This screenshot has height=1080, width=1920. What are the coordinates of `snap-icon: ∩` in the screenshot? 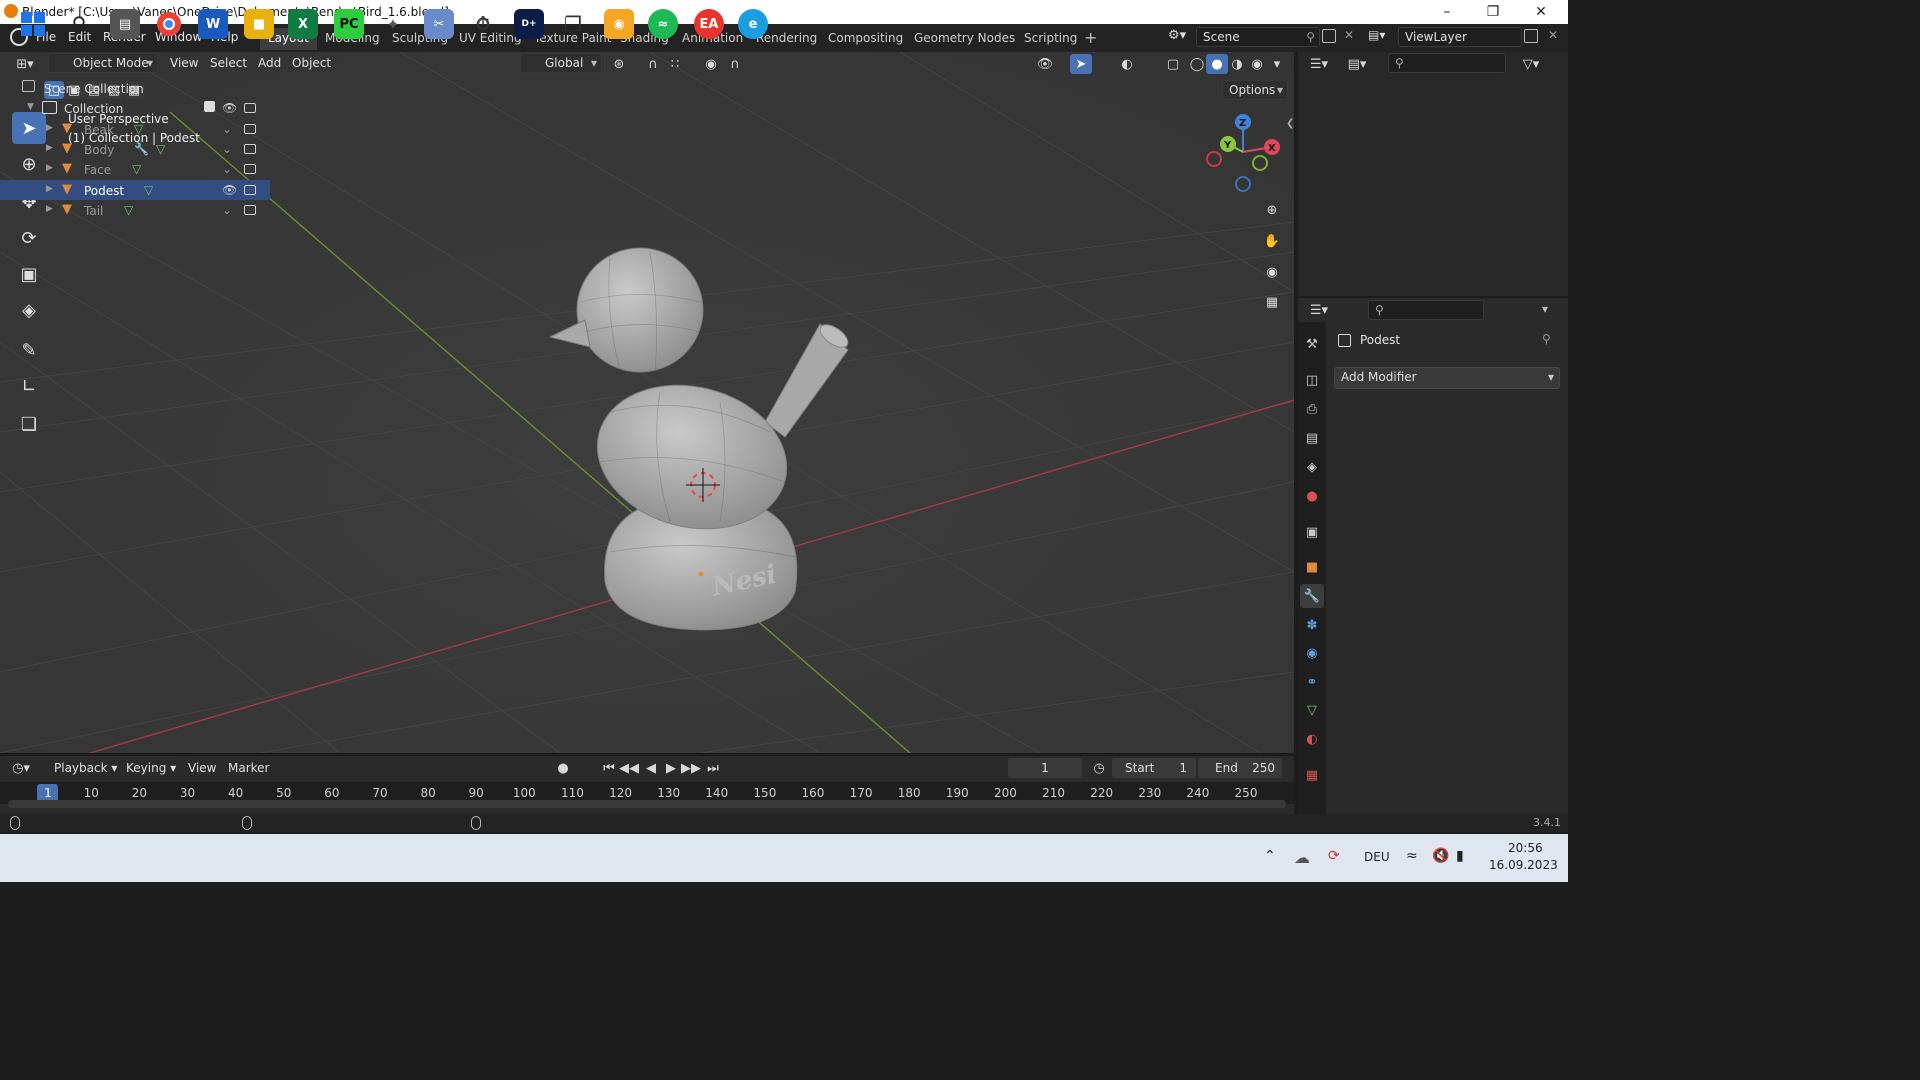 It's located at (653, 64).